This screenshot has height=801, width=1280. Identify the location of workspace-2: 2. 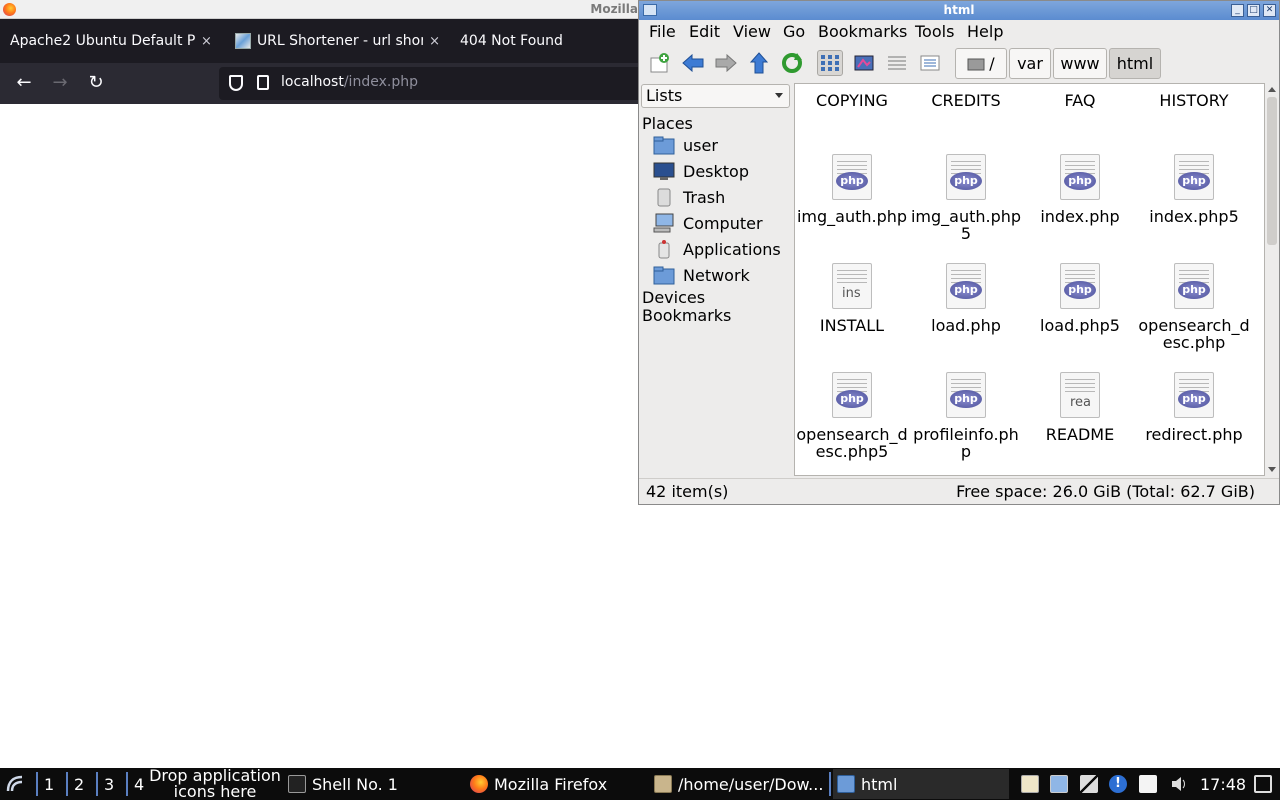
(79, 784).